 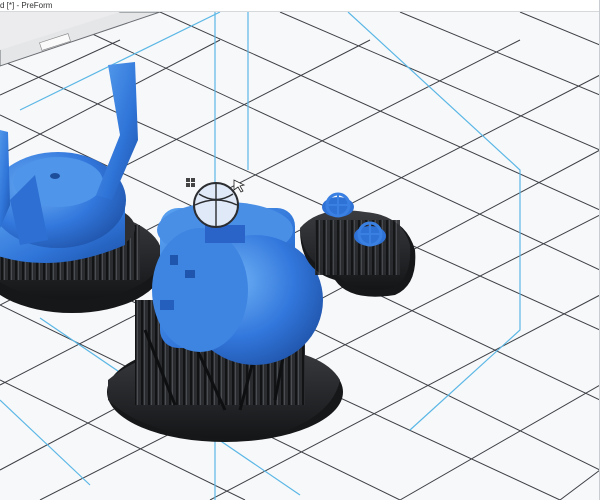 What do you see at coordinates (300, 6) in the screenshot?
I see `window-titlebar: d [*] - PreForm` at bounding box center [300, 6].